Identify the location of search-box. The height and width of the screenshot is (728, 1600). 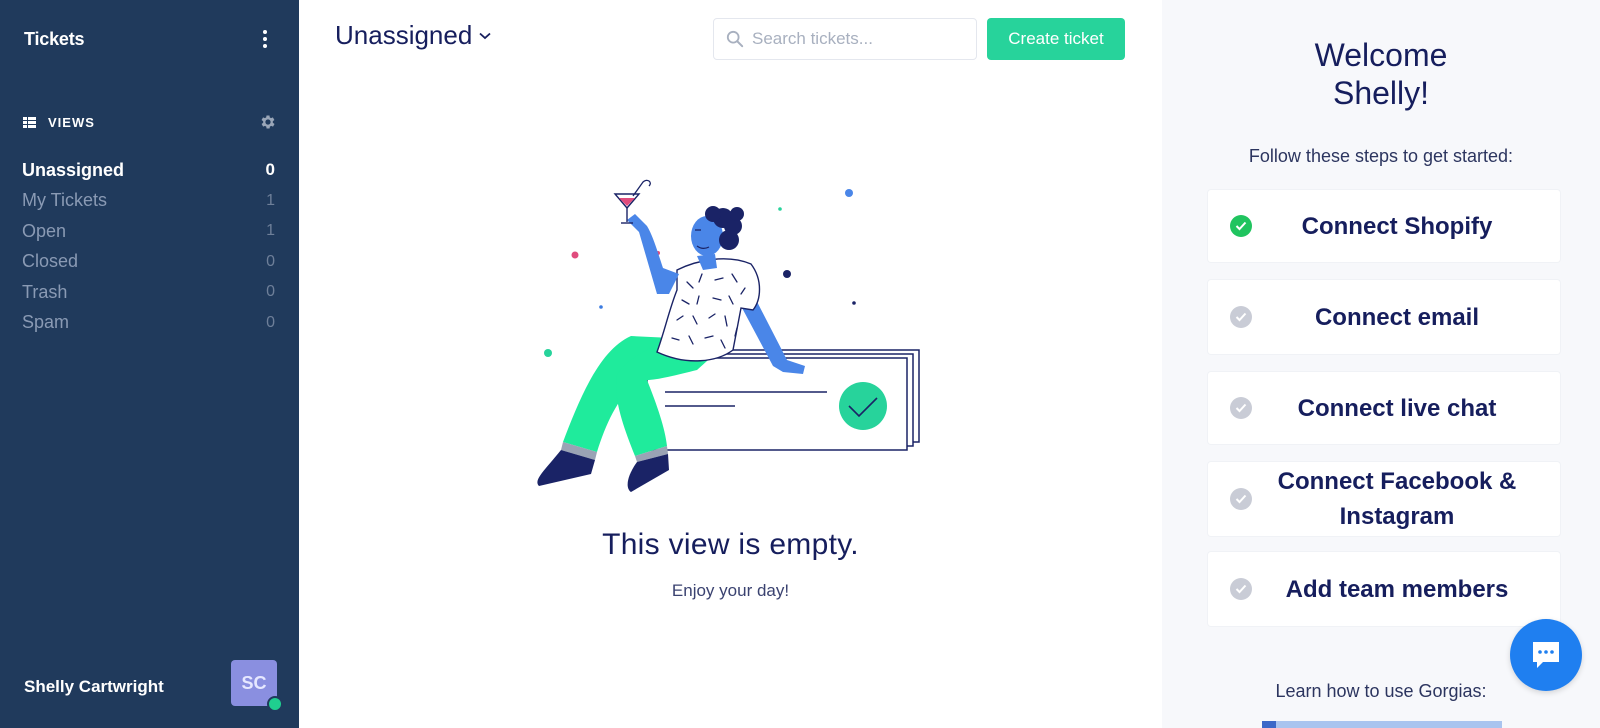
(845, 39).